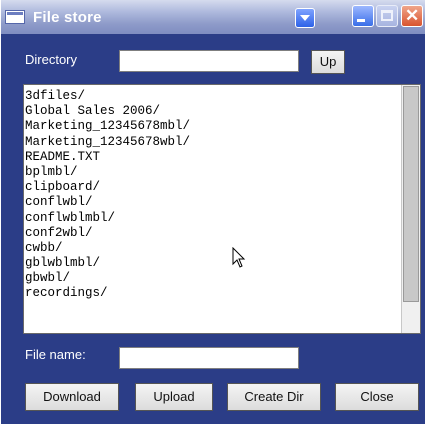  I want to click on file-name-input, so click(209, 358).